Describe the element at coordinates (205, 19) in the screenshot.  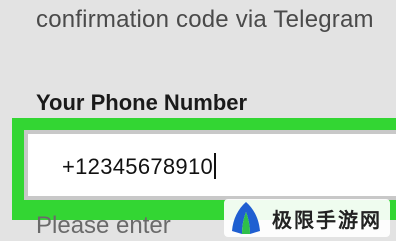
I see `intro-text: confirmation code via Telegram` at that location.